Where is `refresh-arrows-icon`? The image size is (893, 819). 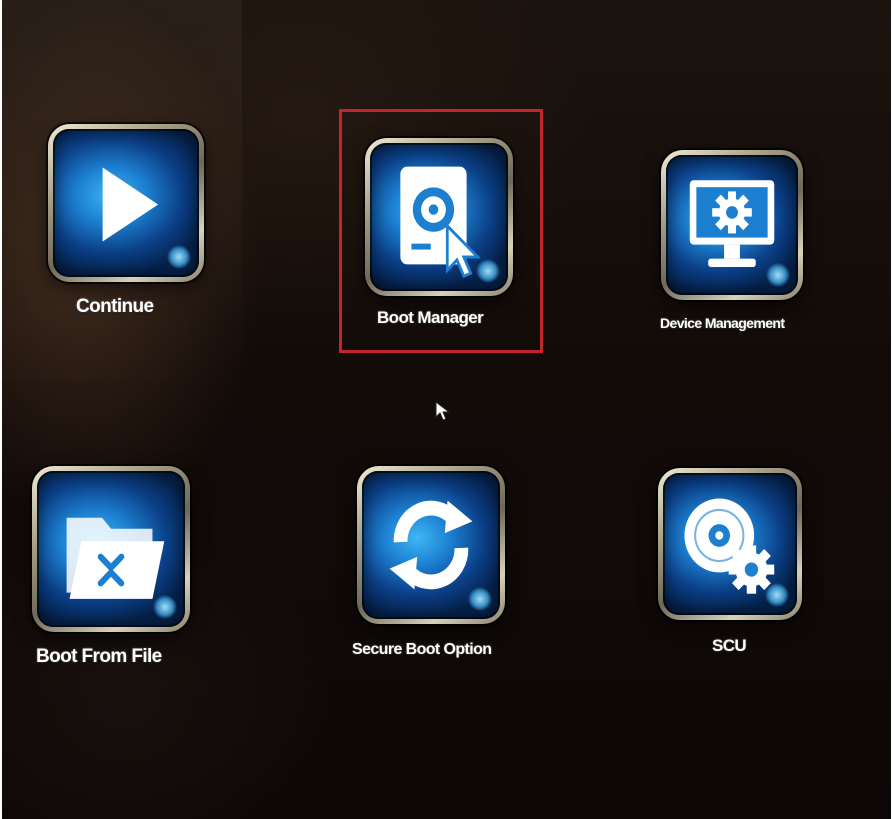 refresh-arrows-icon is located at coordinates (431, 545).